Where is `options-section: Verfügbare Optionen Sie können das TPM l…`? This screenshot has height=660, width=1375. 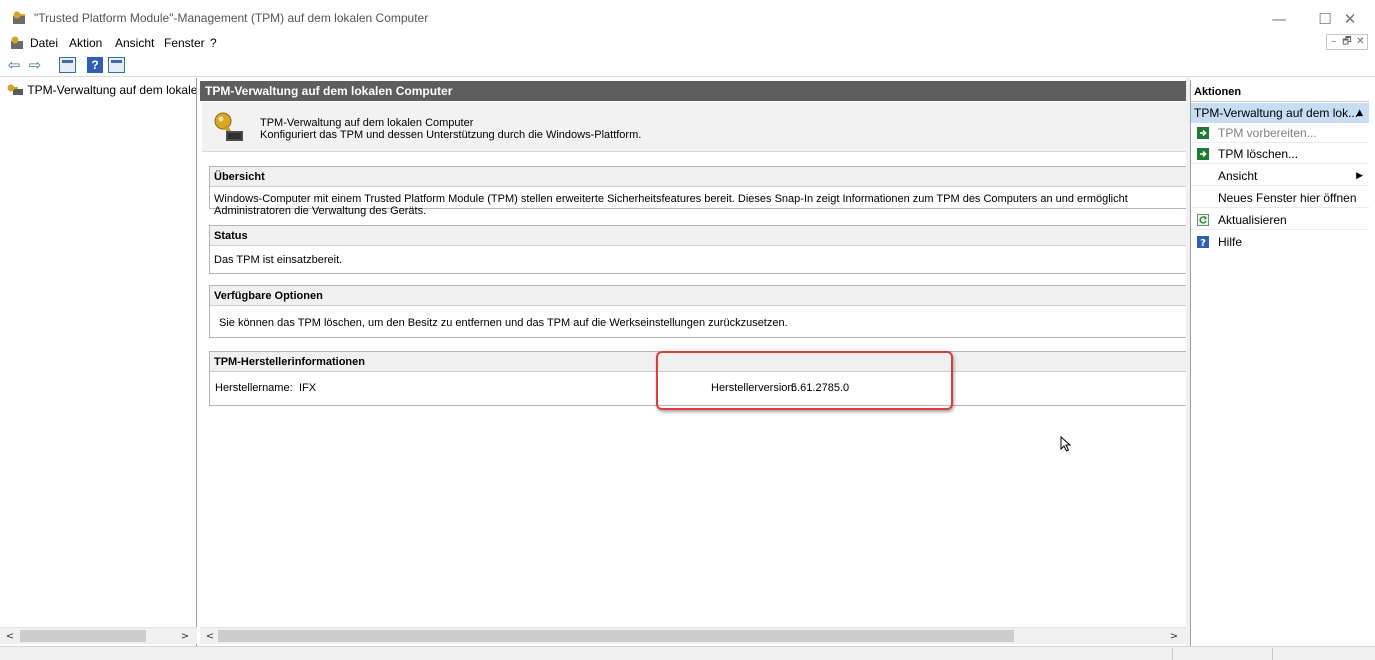 options-section: Verfügbare Optionen Sie können das TPM l… is located at coordinates (697, 311).